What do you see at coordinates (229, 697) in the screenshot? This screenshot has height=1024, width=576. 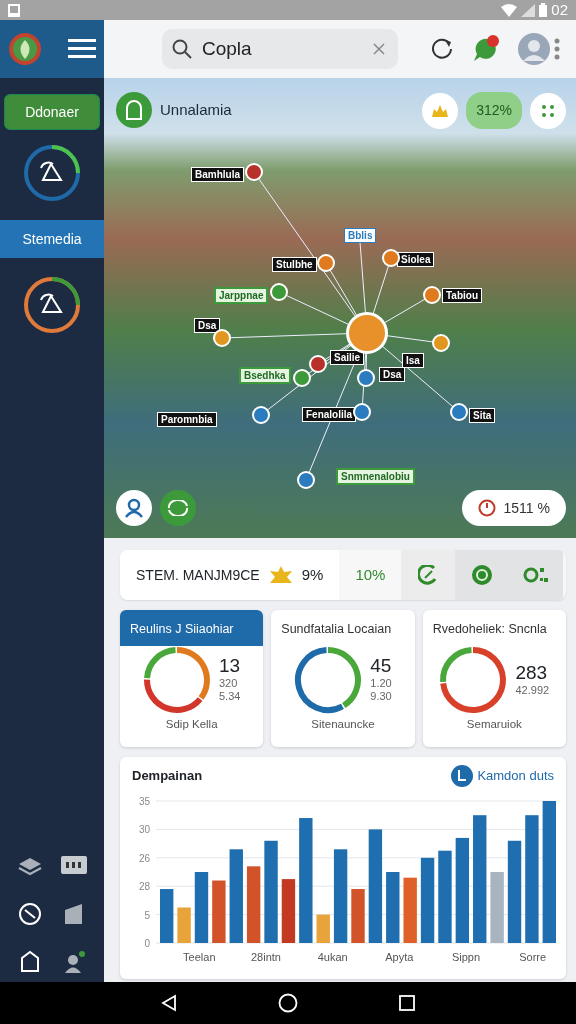 I see `card-detail: 5.34` at bounding box center [229, 697].